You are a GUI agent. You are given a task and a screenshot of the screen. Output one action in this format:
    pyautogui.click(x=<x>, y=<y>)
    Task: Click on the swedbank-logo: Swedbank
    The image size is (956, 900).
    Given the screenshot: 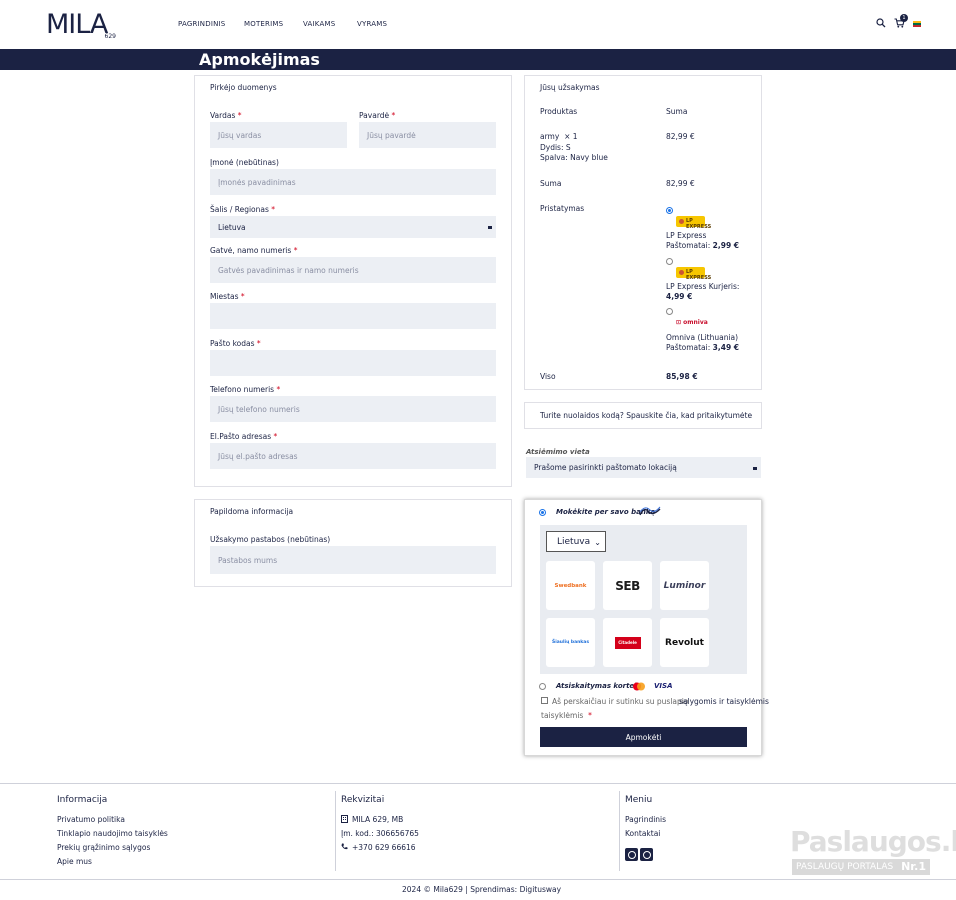 What is the action you would take?
    pyautogui.click(x=570, y=585)
    